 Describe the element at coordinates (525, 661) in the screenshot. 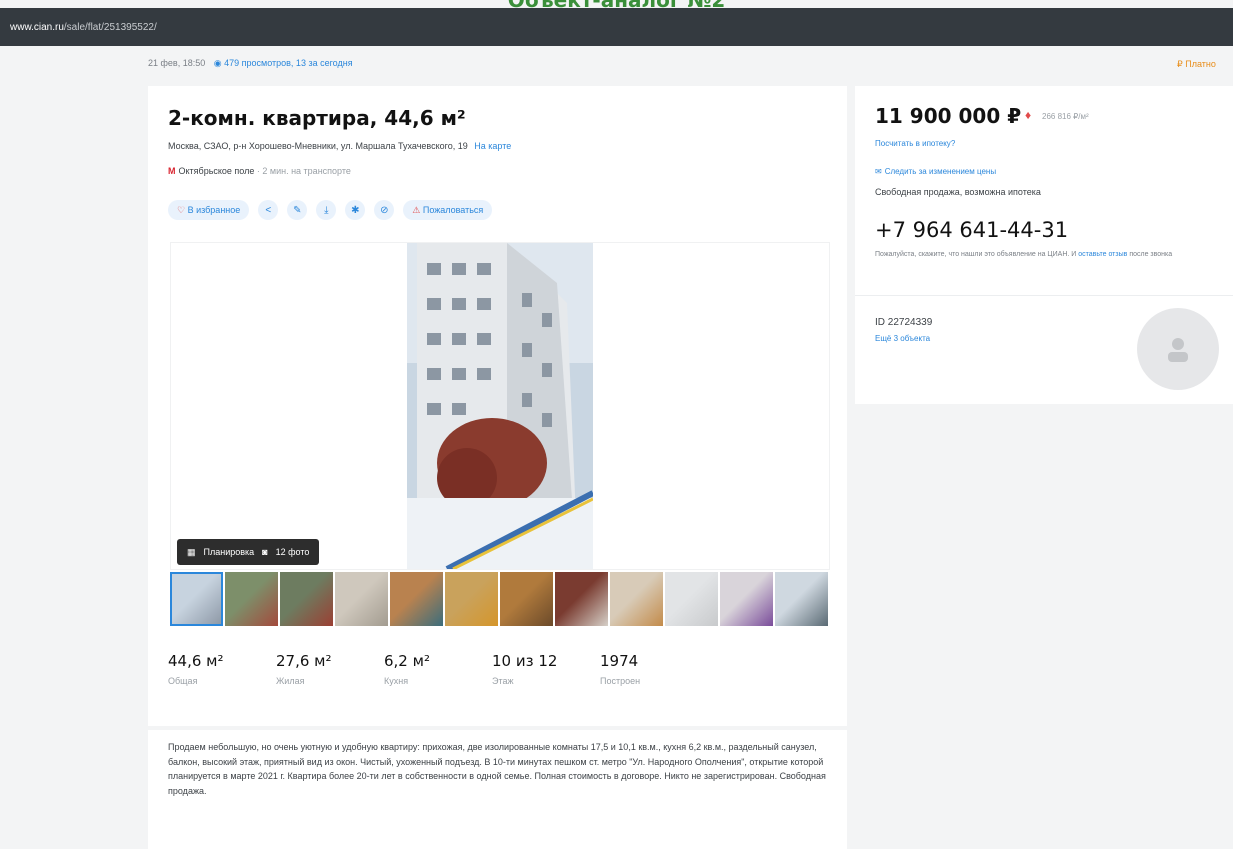

I see `stat-value: 10 из 12` at that location.